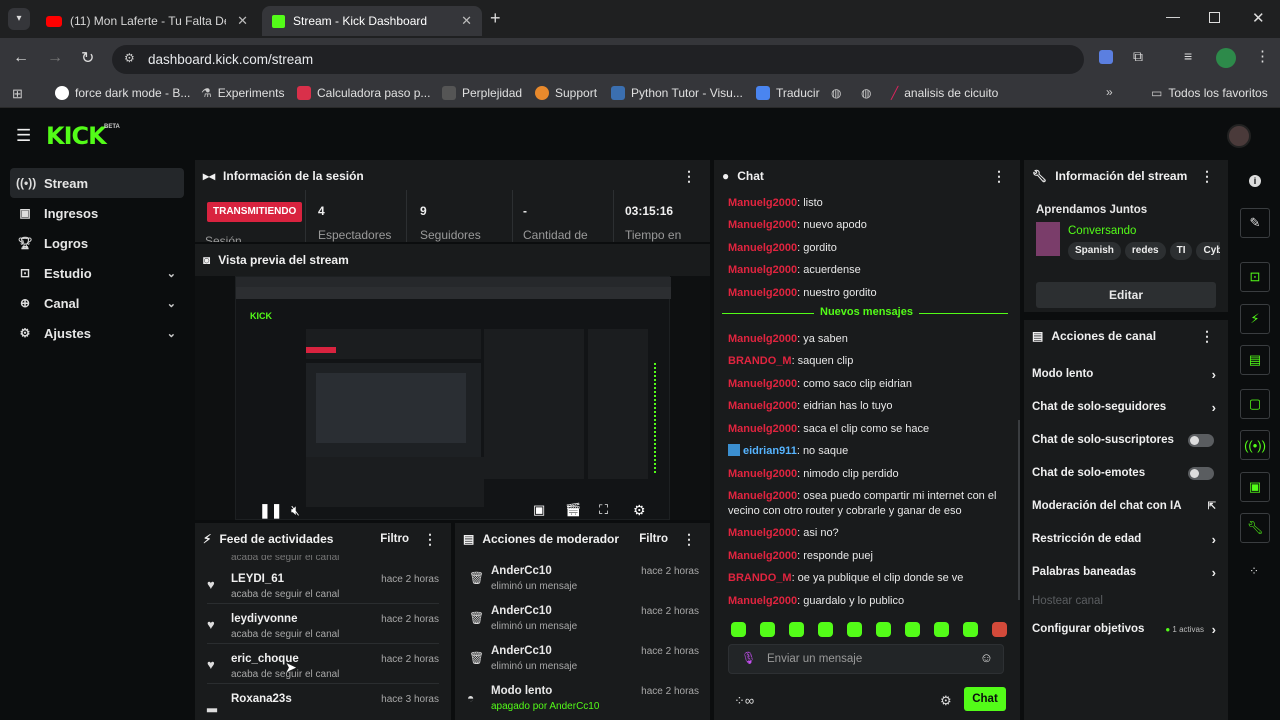 This screenshot has height=720, width=1280. What do you see at coordinates (1226, 58) in the screenshot?
I see `profile-avatar` at bounding box center [1226, 58].